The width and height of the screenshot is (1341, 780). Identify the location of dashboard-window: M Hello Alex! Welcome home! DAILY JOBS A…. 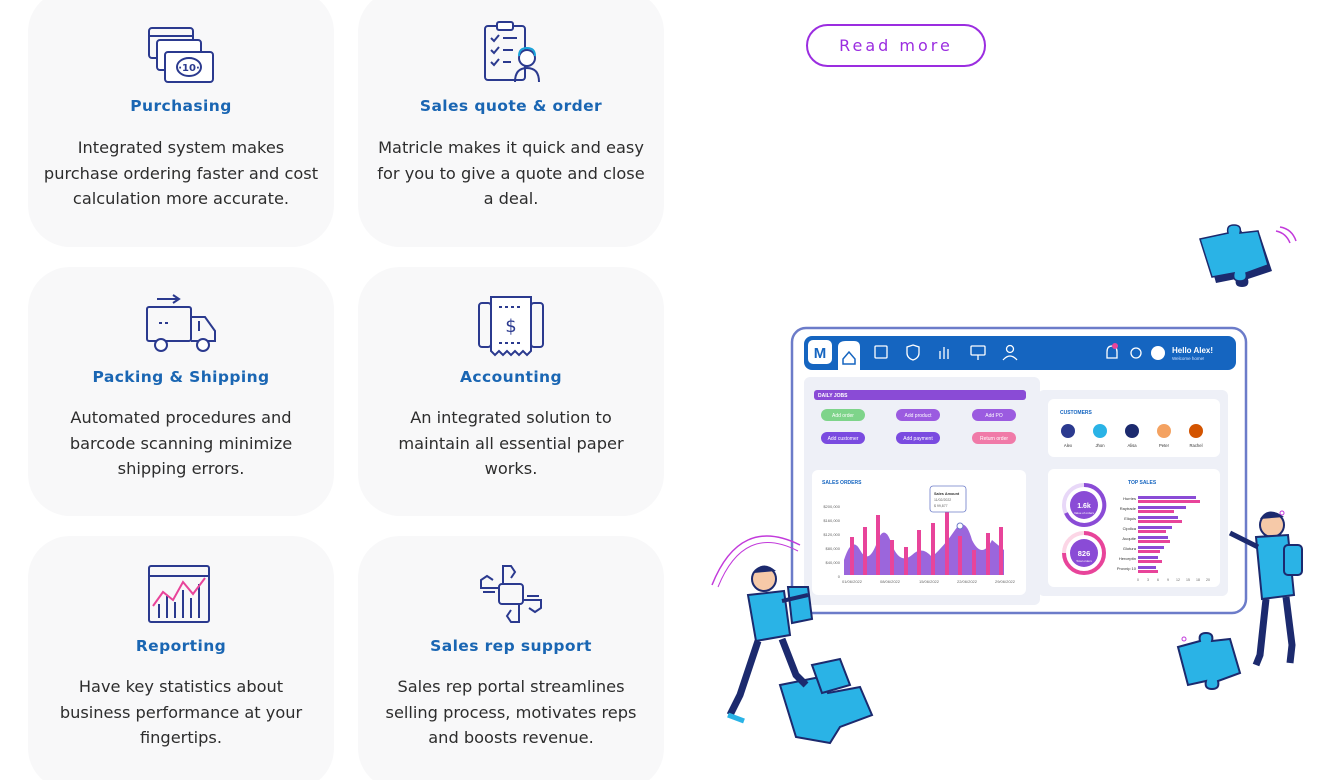
(1019, 470).